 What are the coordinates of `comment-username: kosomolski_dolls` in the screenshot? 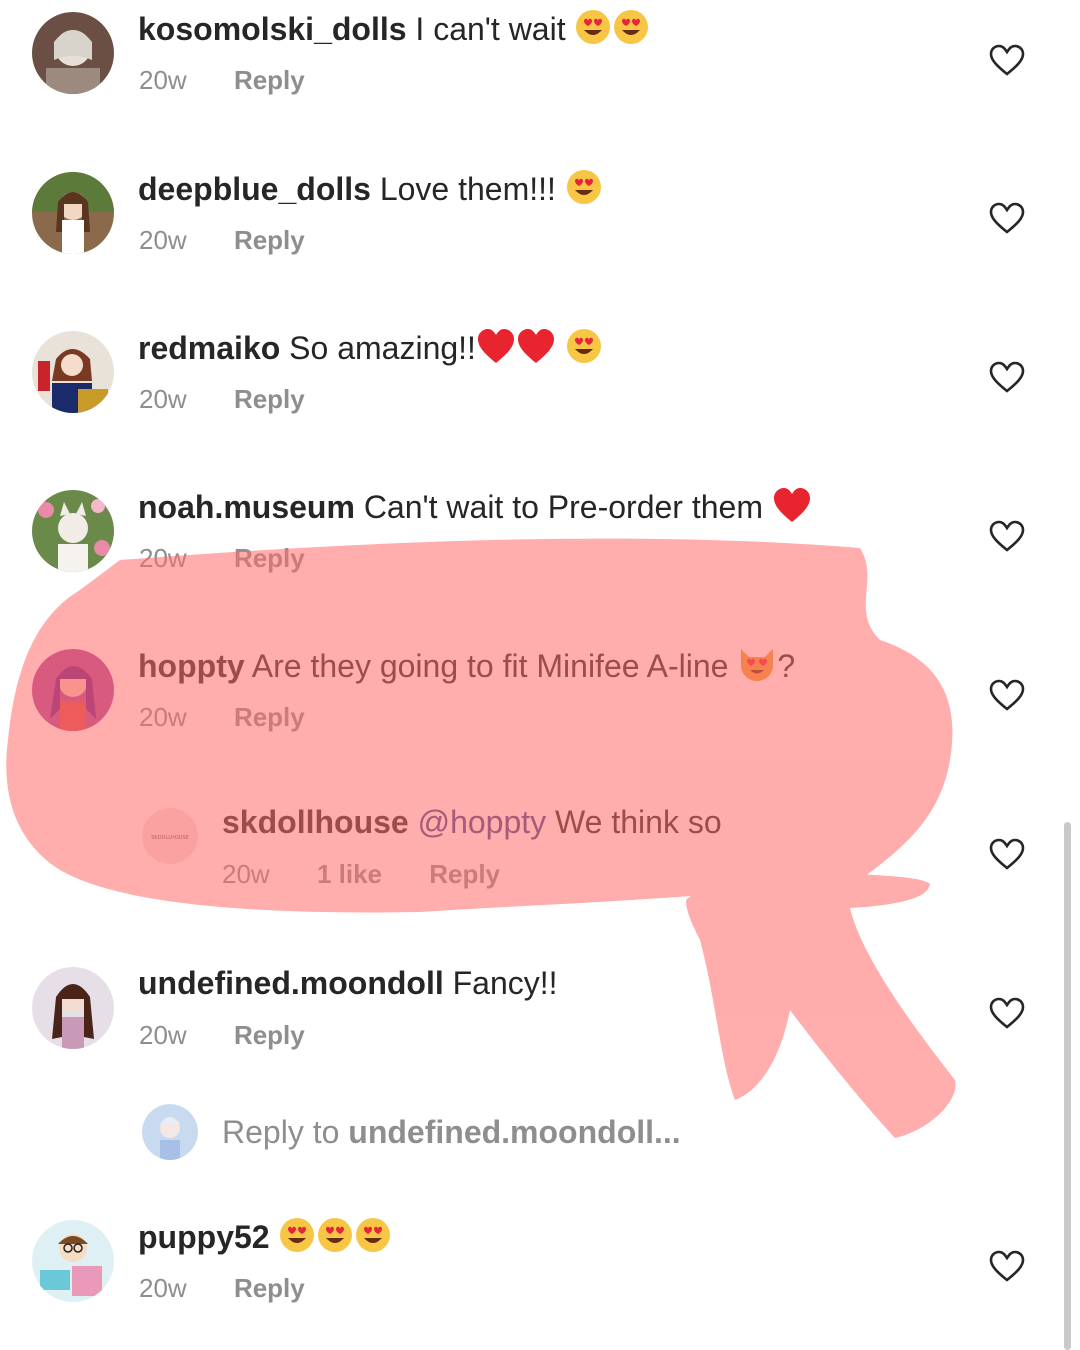 It's located at (272, 29).